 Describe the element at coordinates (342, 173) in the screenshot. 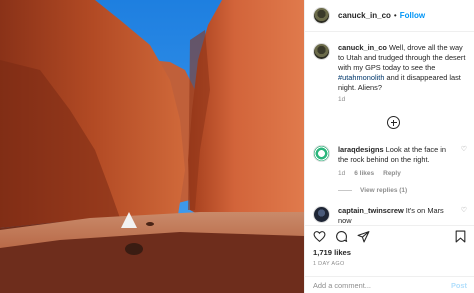

I see `comment-timestamp: 1d` at that location.